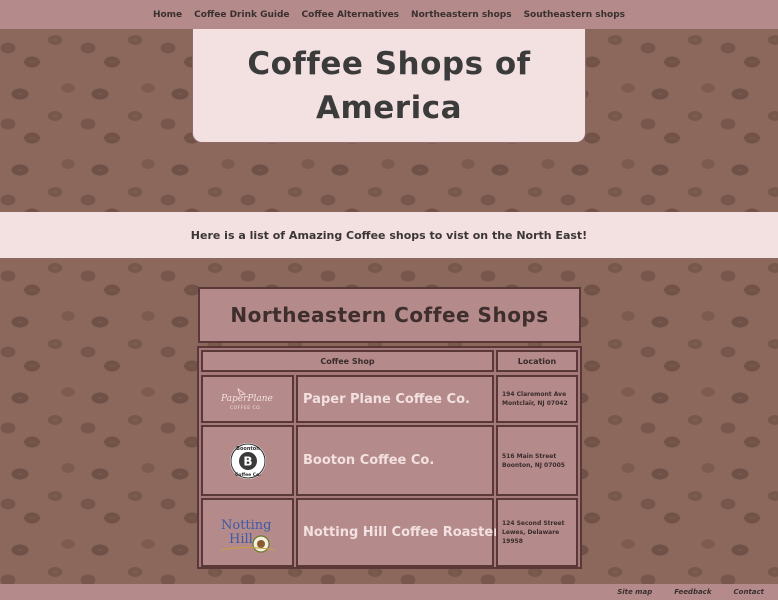  Describe the element at coordinates (533, 523) in the screenshot. I see `address-line1: 124 Second Street` at that location.